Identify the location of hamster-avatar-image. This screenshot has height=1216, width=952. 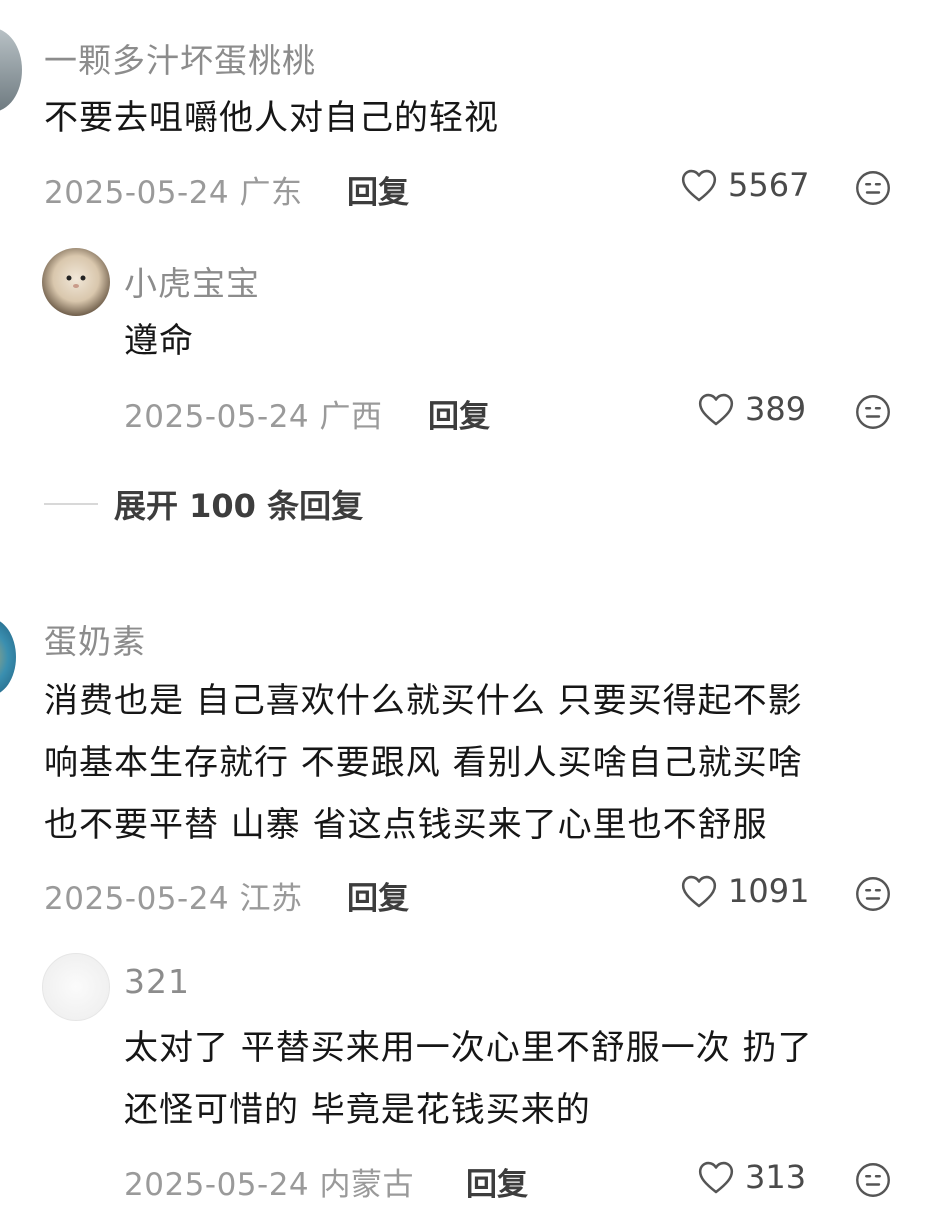
(76, 281).